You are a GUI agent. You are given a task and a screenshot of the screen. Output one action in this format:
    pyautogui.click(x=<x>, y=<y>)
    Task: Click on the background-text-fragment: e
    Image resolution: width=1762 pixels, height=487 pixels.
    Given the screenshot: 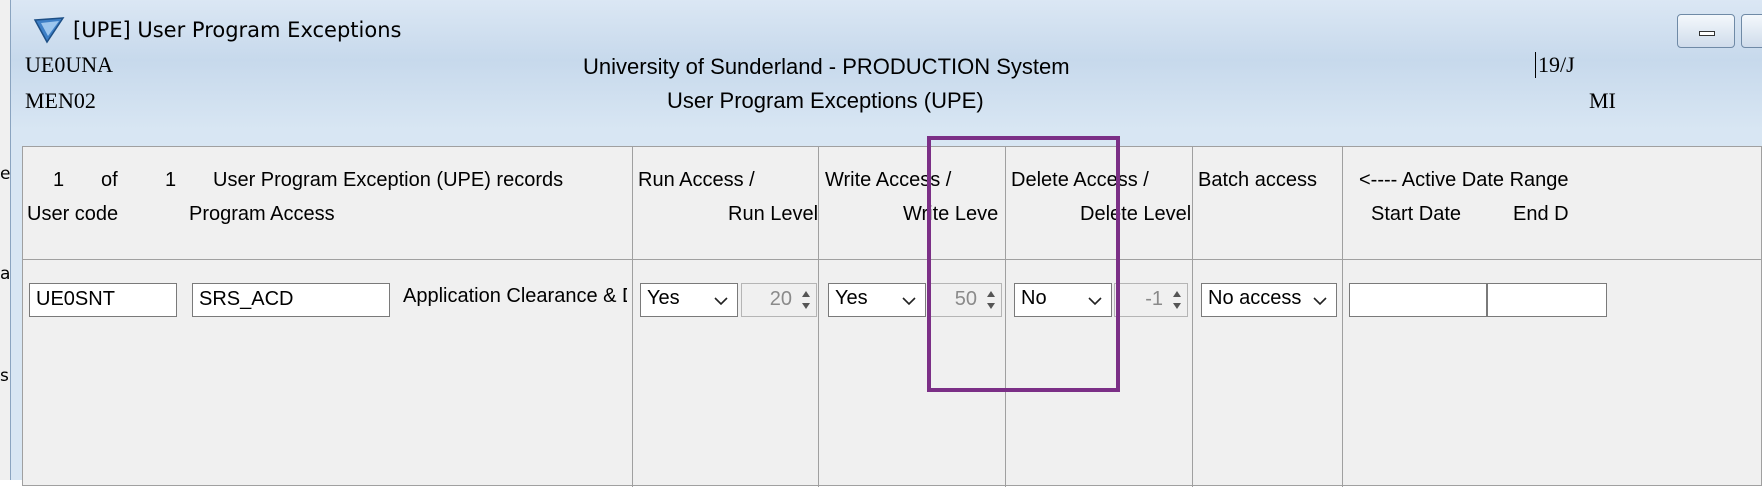 What is the action you would take?
    pyautogui.click(x=5, y=174)
    